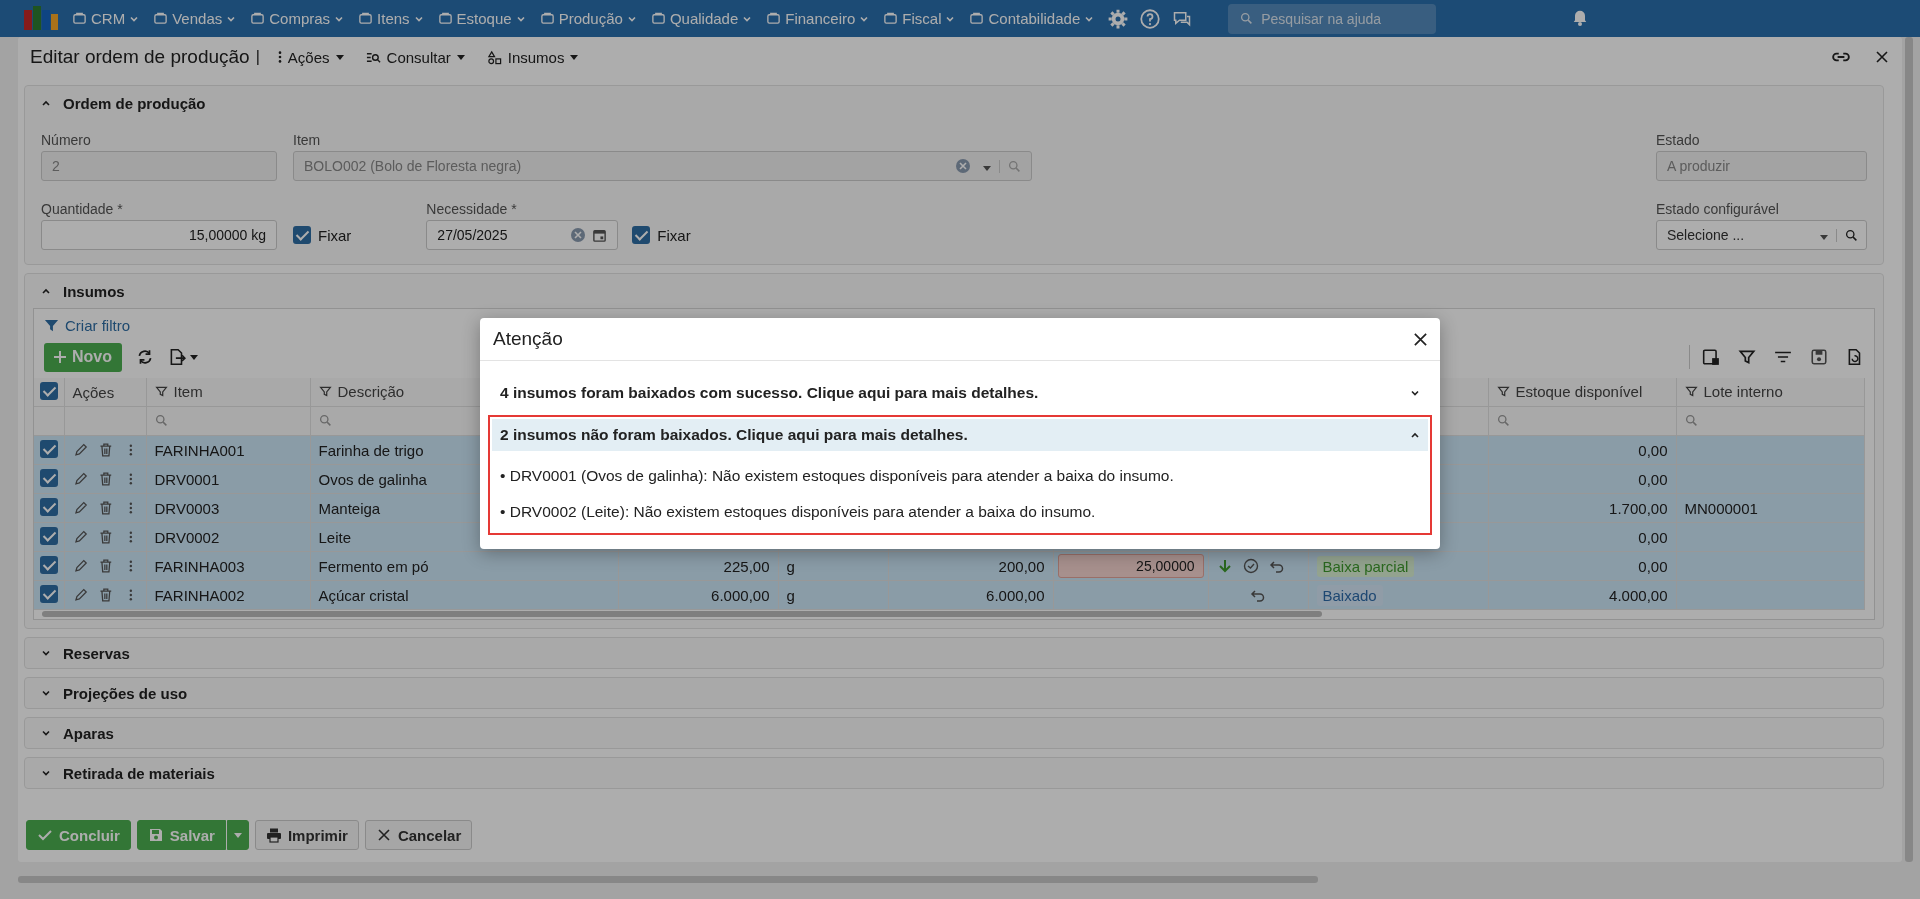 The width and height of the screenshot is (1920, 899). What do you see at coordinates (1032, 18) in the screenshot?
I see `nav-menu: Contabilidade` at bounding box center [1032, 18].